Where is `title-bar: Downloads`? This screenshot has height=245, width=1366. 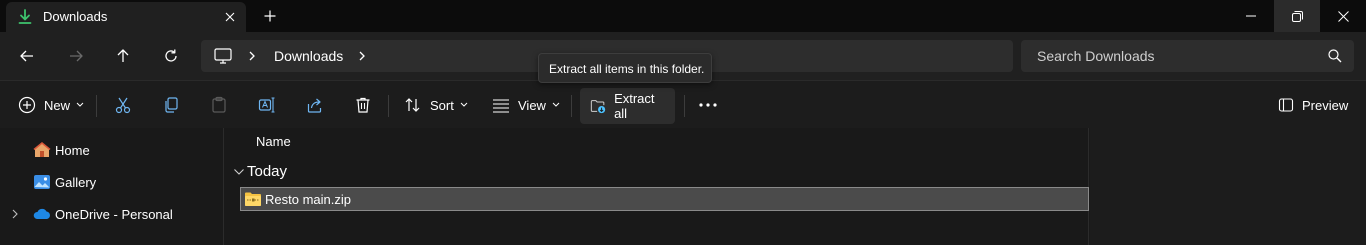 title-bar: Downloads is located at coordinates (683, 16).